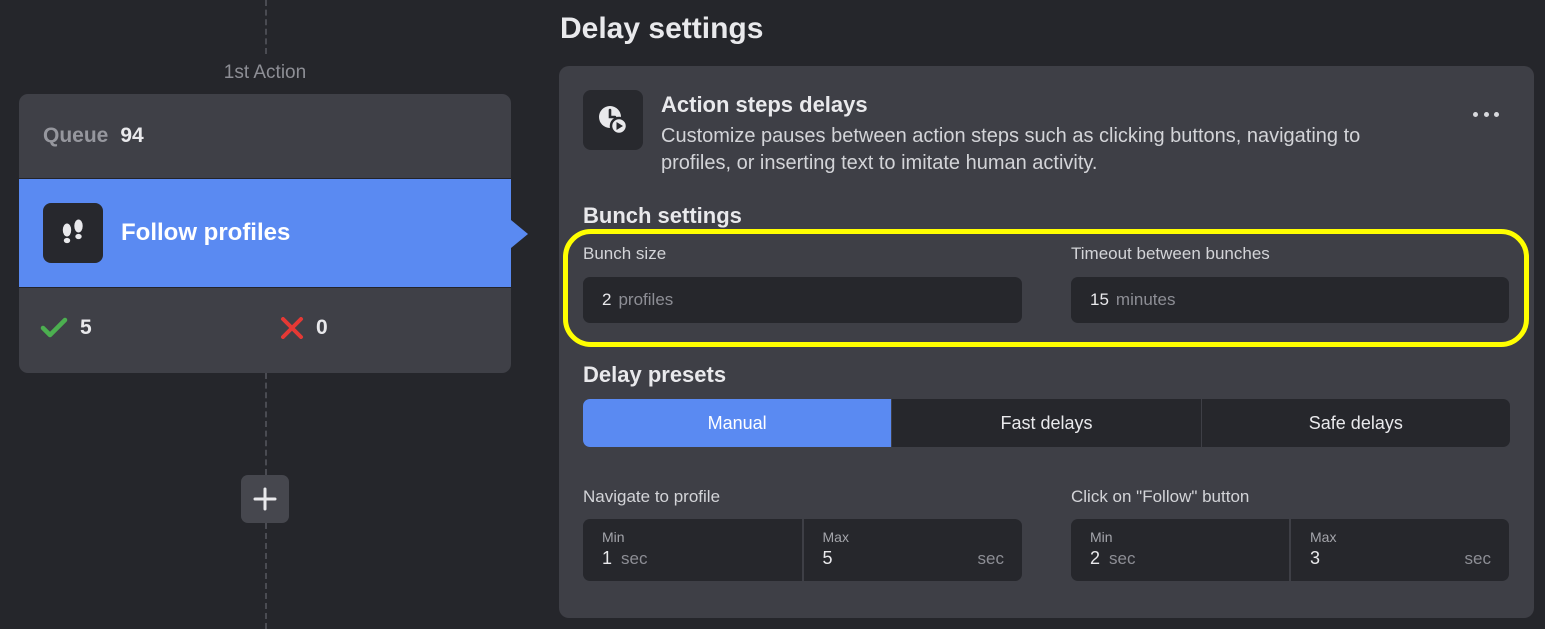 The height and width of the screenshot is (629, 1545). I want to click on queue-row: Queue 94, so click(265, 136).